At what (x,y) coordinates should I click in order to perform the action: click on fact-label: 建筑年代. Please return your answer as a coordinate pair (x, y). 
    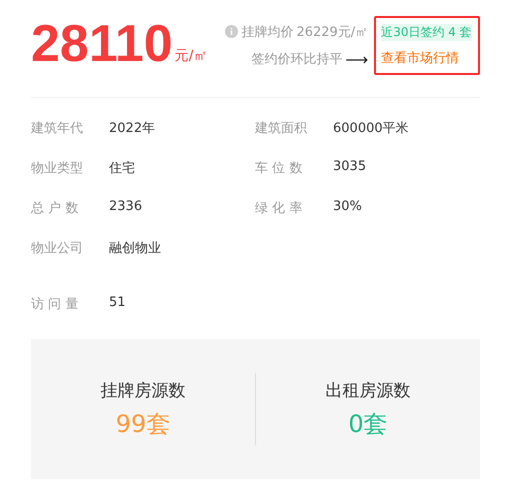
    Looking at the image, I should click on (57, 128).